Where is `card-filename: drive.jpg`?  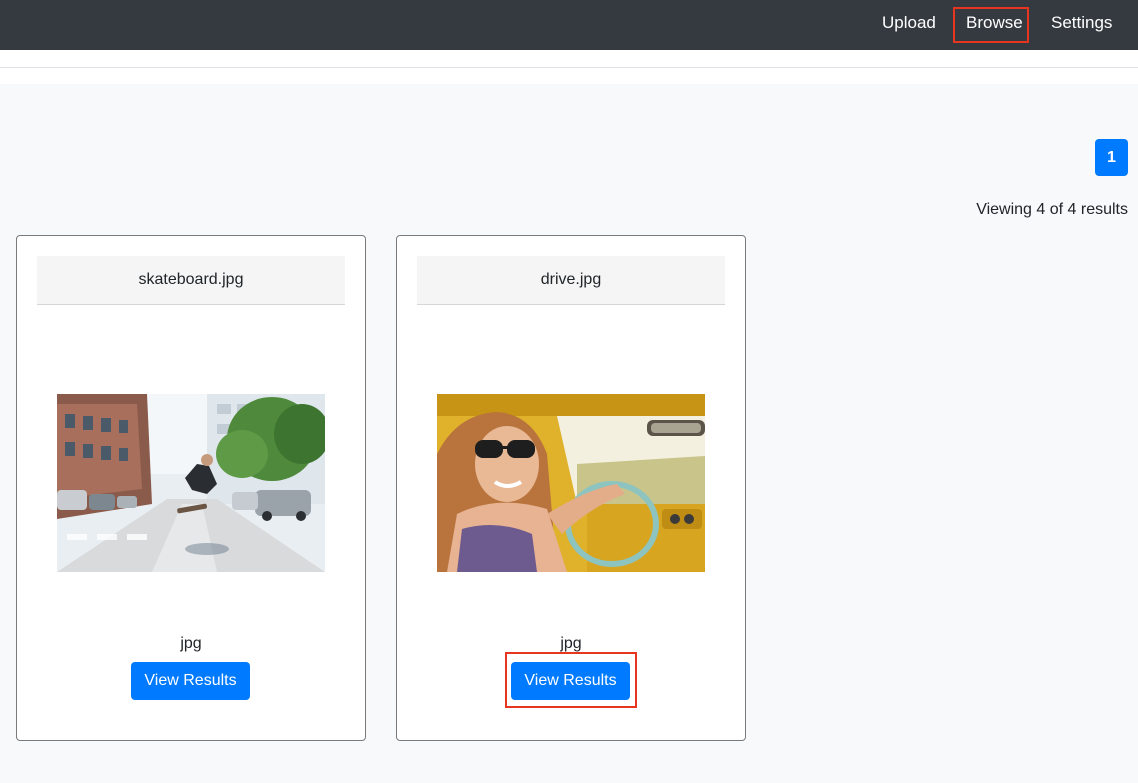
card-filename: drive.jpg is located at coordinates (571, 280).